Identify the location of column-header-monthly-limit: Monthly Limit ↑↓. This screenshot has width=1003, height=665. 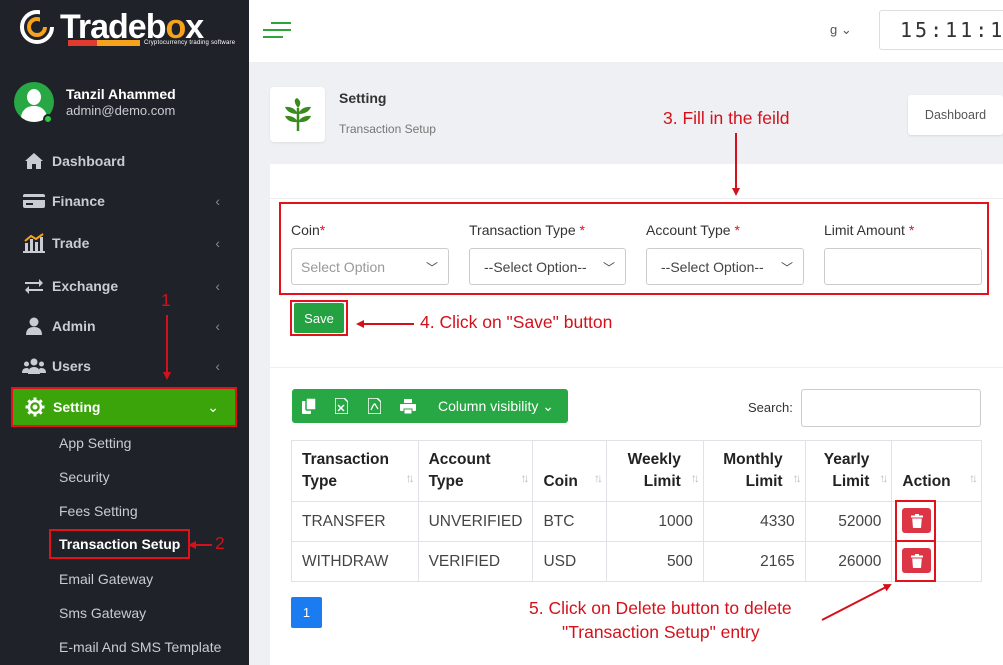
(754, 471).